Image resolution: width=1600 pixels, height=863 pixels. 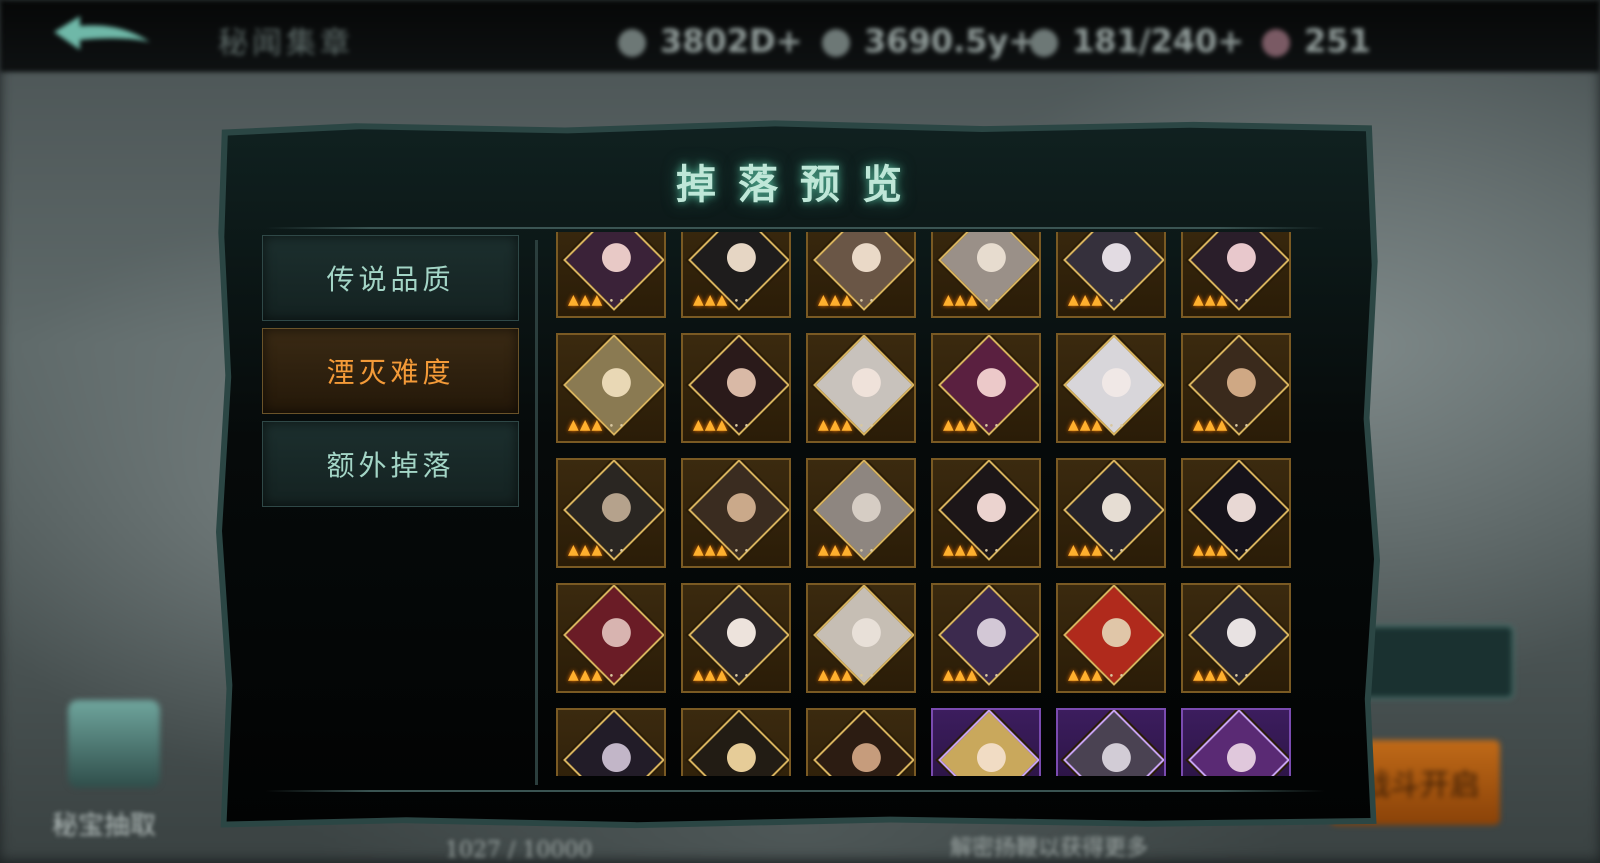 I want to click on back-arrow-icon, so click(x=102, y=37).